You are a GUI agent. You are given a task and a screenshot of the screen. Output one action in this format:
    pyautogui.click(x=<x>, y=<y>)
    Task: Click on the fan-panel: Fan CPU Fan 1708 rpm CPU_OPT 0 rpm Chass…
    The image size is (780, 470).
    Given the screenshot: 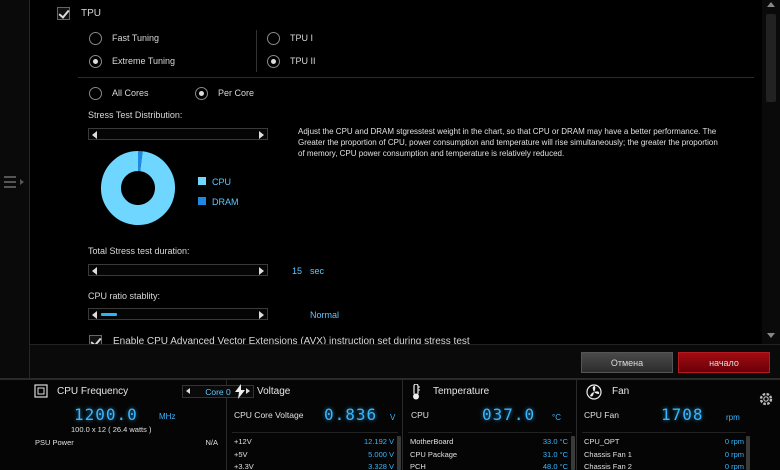 What is the action you would take?
    pyautogui.click(x=665, y=425)
    